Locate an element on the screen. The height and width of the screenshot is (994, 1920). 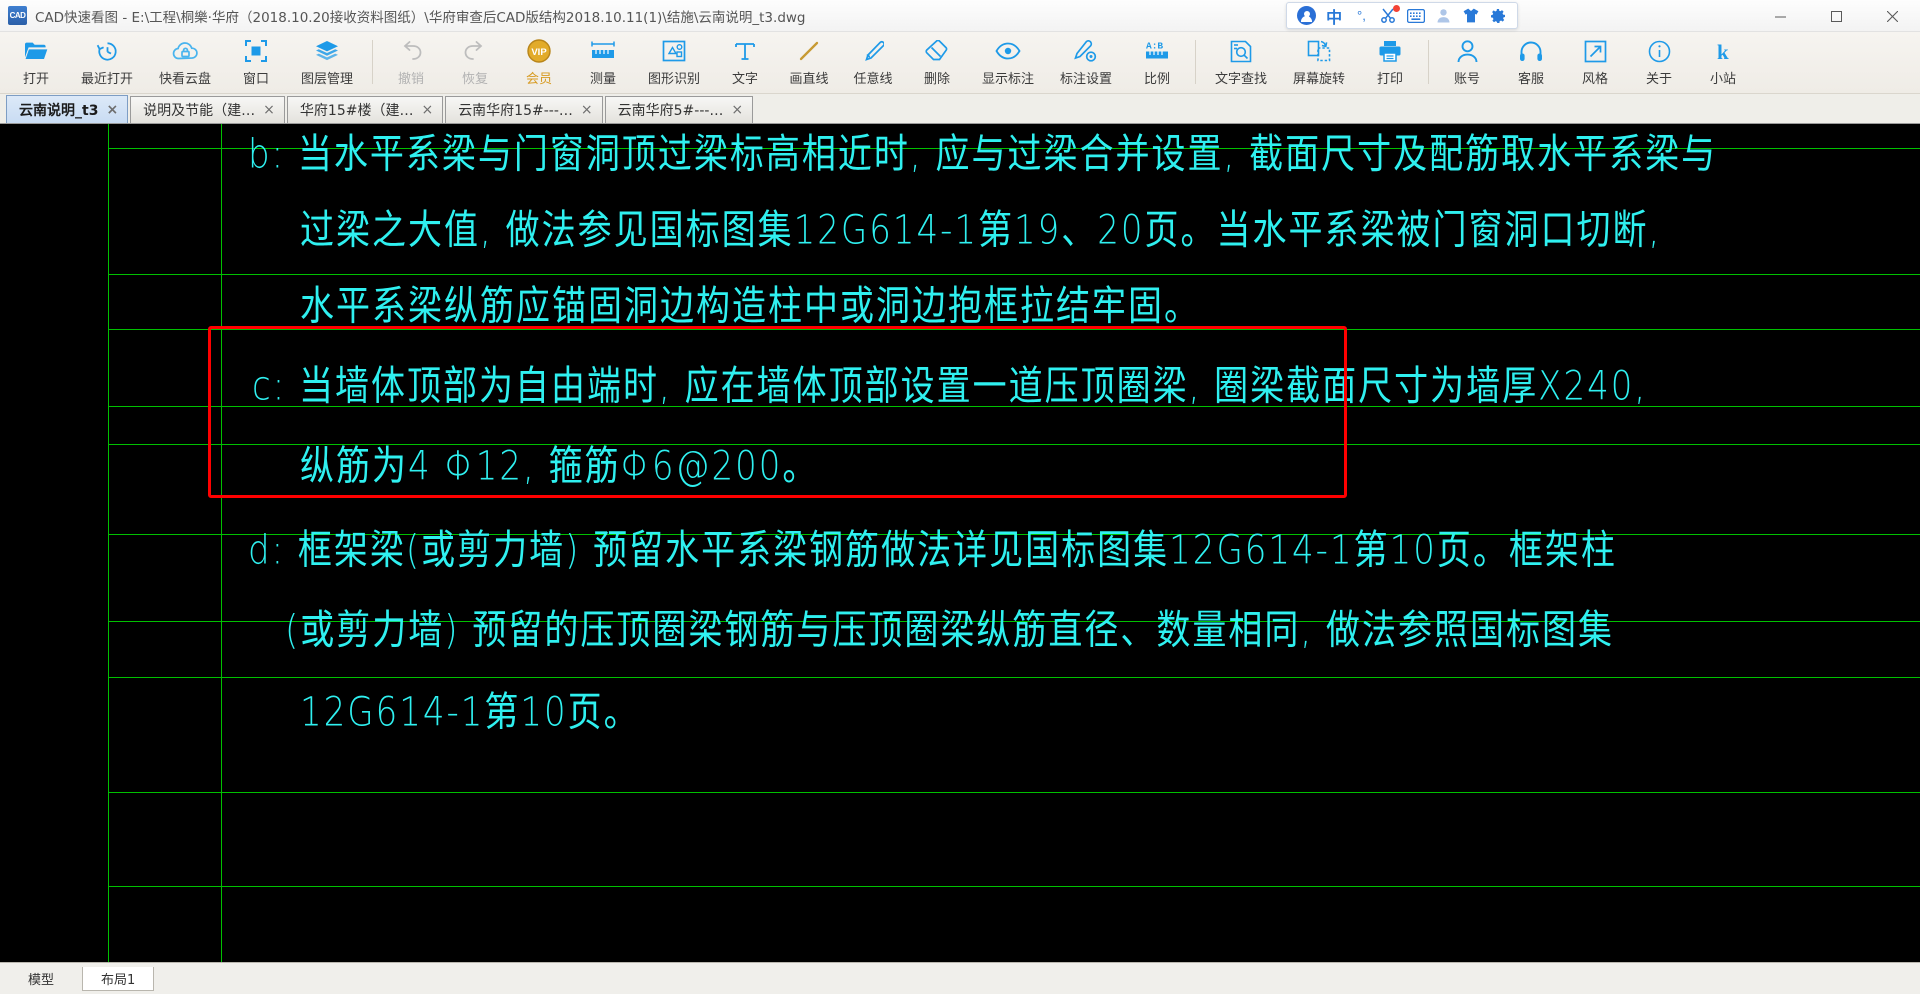
cad-text-line: 纵筋为4 Φ12, 箍筋Φ6@200。 is located at coordinates (559, 467).